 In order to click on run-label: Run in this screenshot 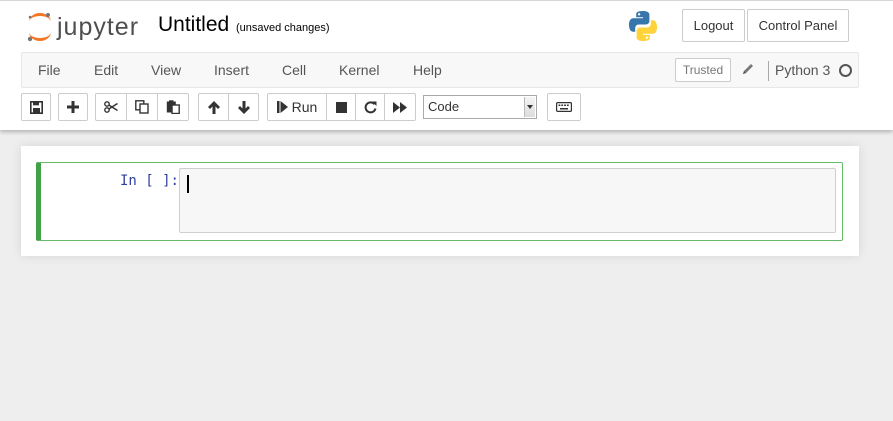, I will do `click(304, 107)`.